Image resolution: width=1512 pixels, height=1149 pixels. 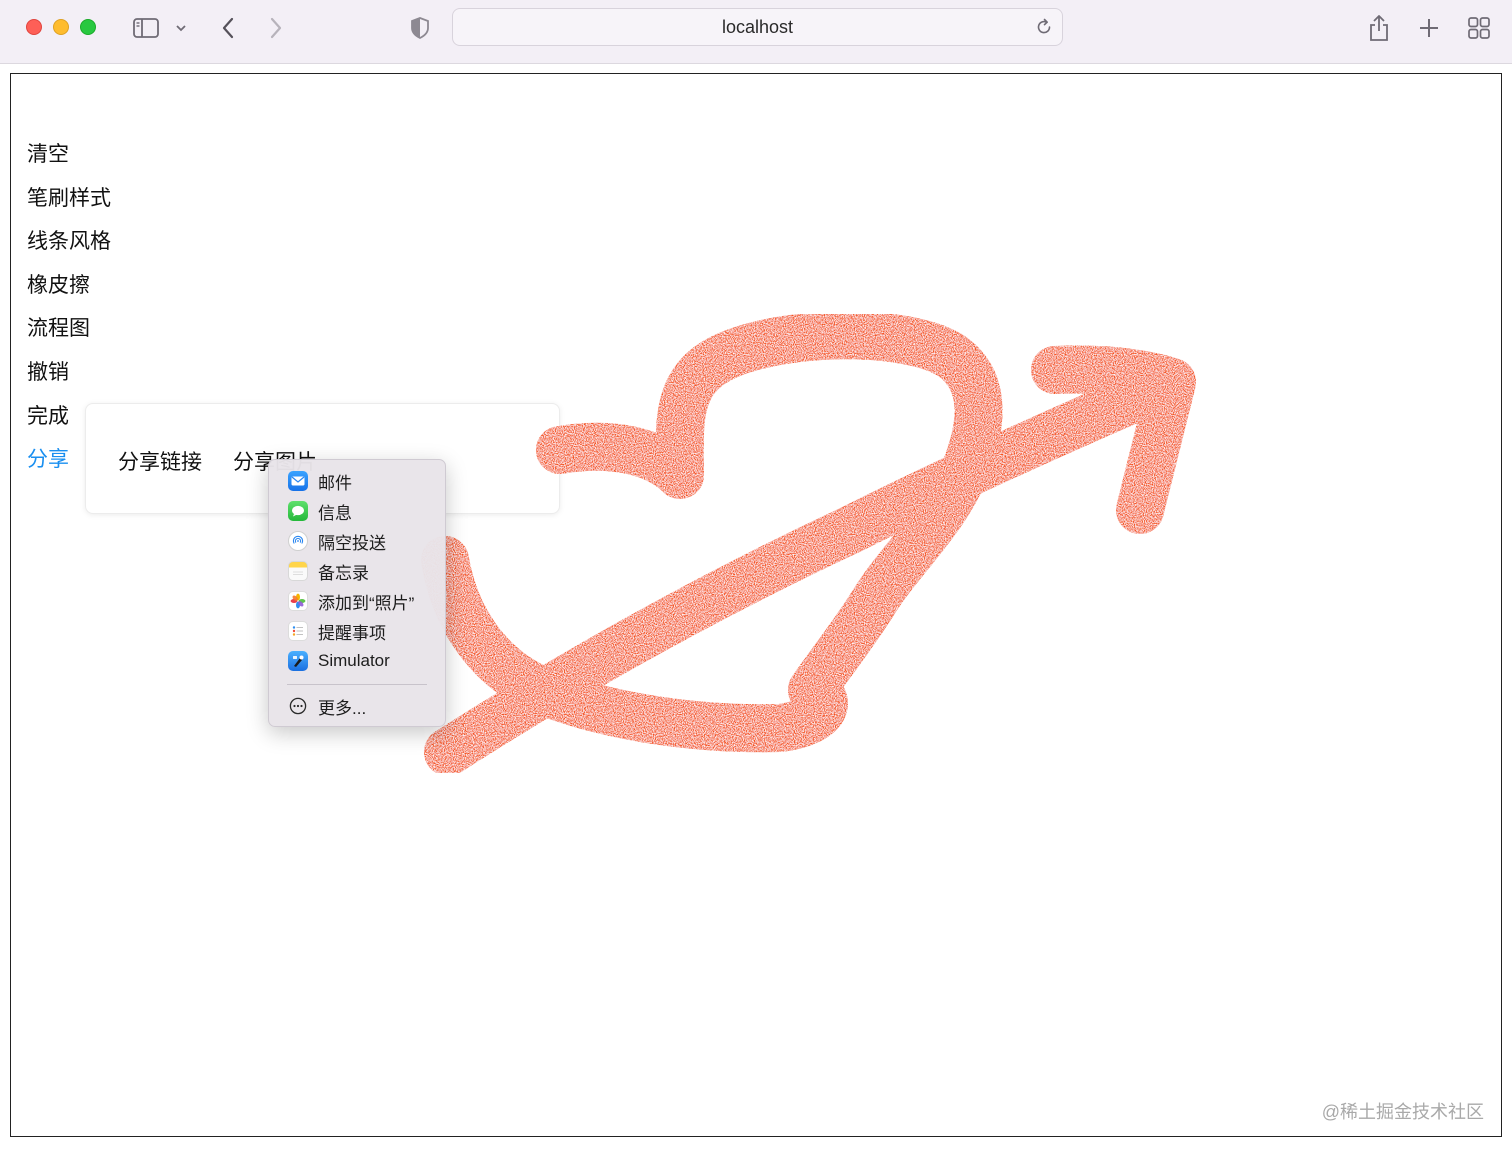 I want to click on messages-icon, so click(x=298, y=511).